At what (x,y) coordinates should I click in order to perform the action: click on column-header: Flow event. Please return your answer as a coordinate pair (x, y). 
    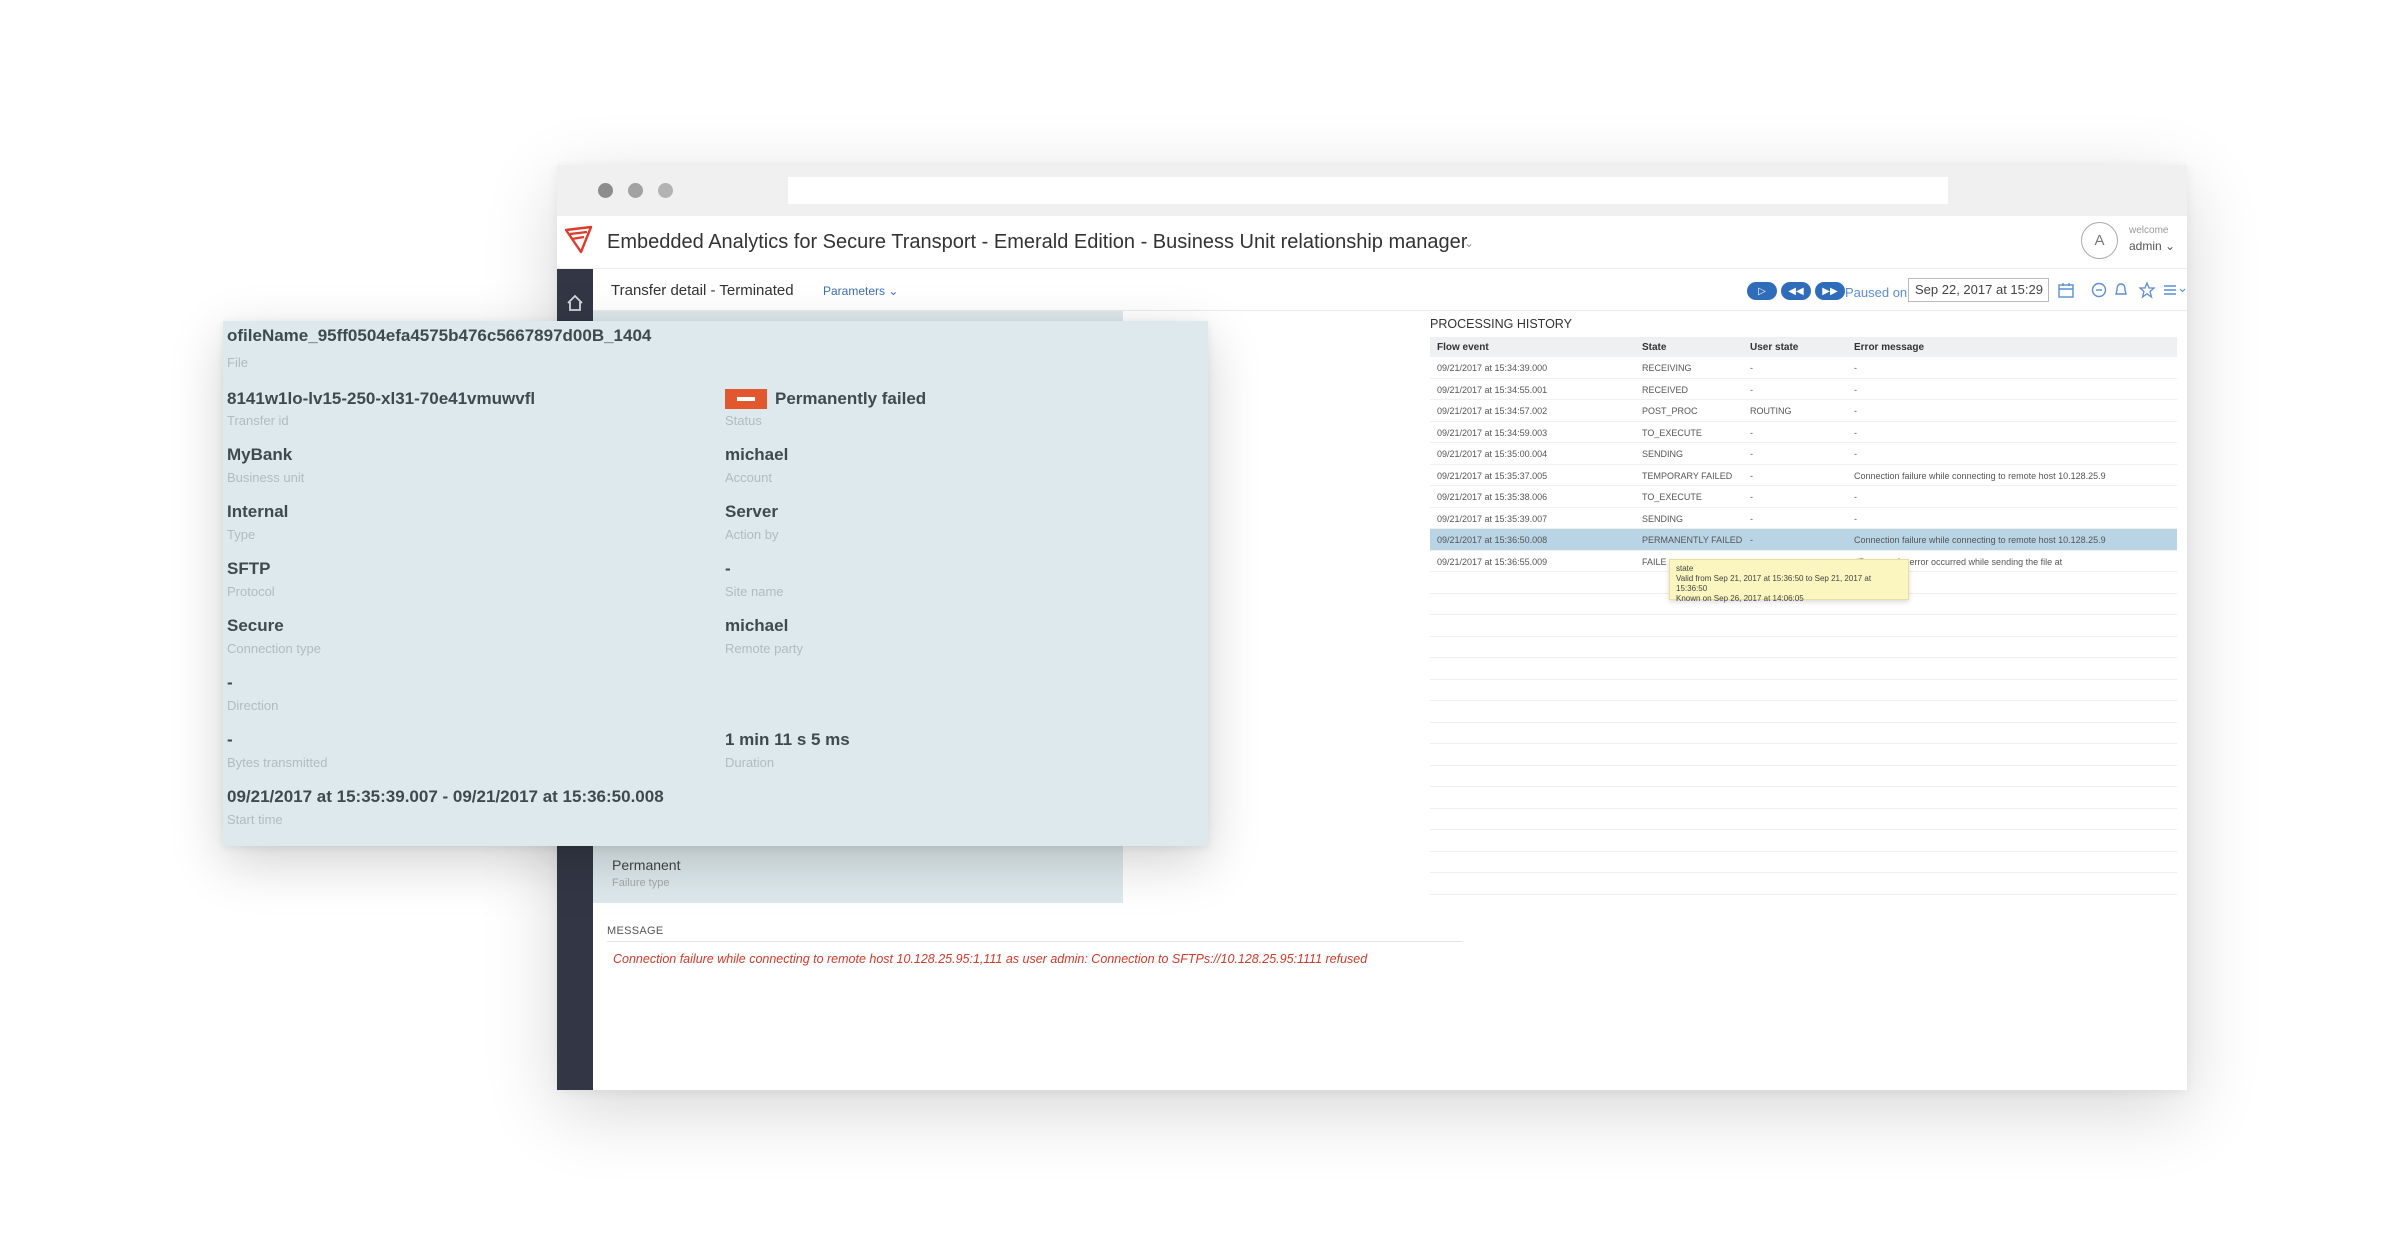
    Looking at the image, I should click on (1463, 347).